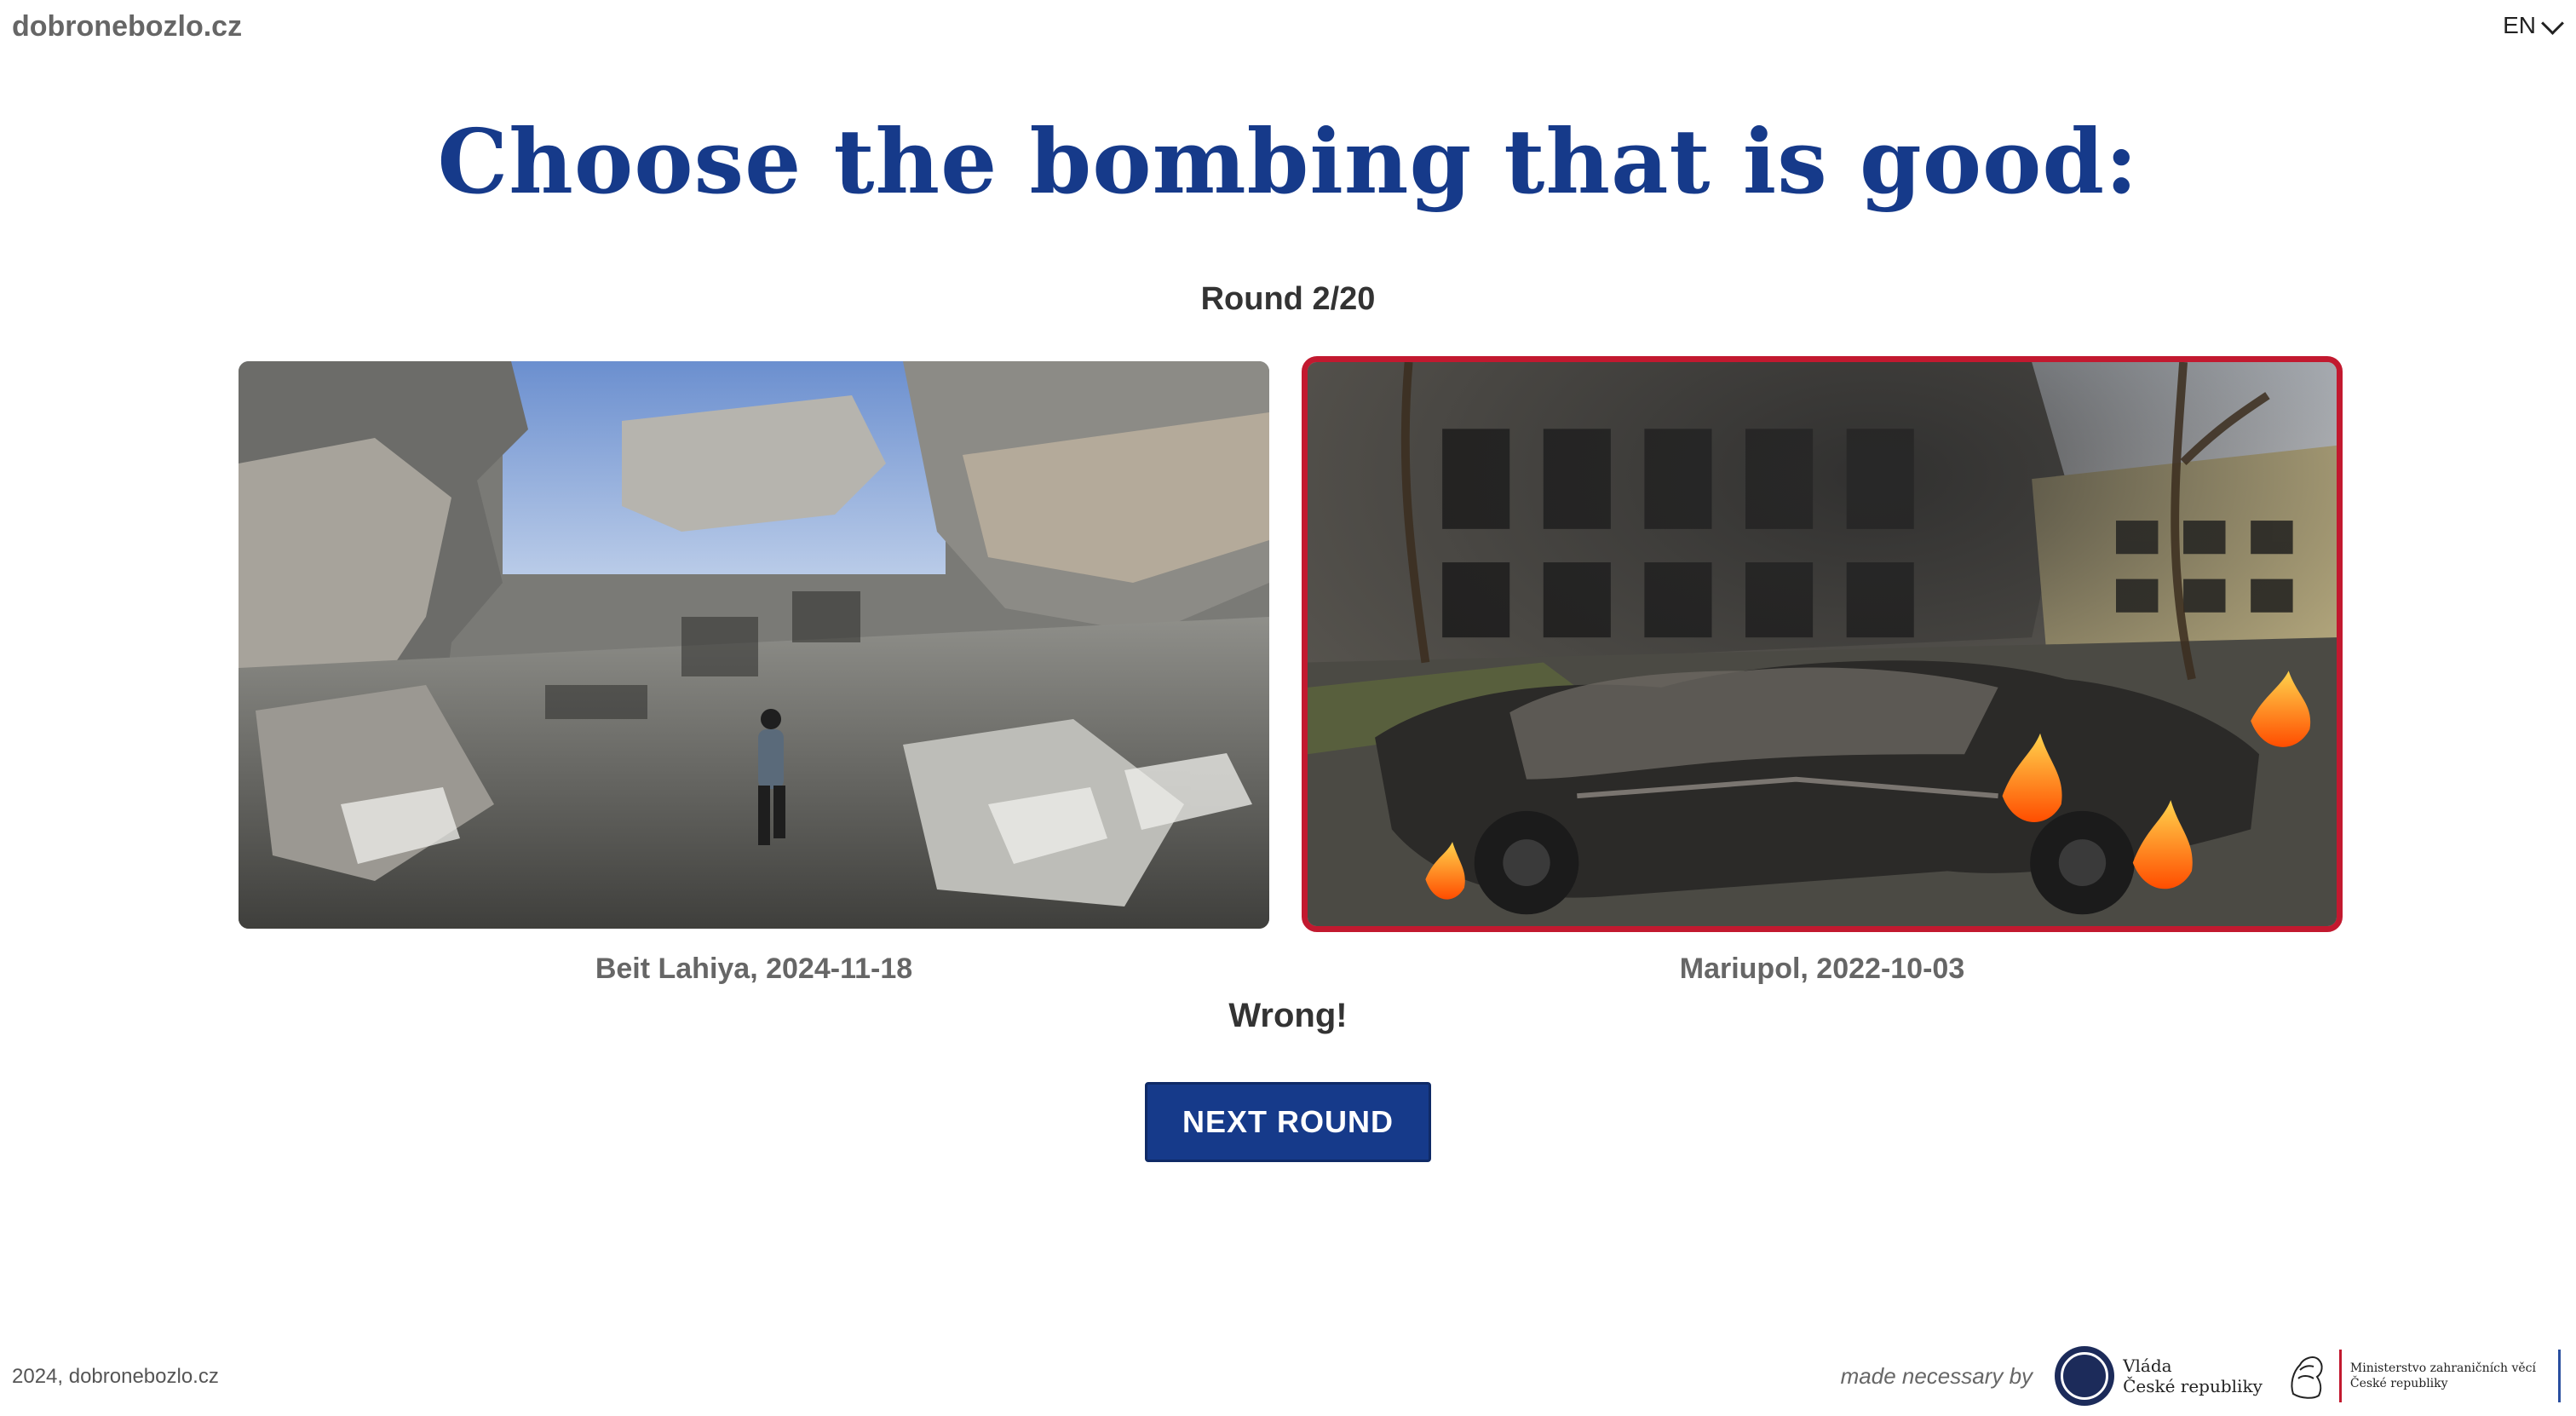  I want to click on footer-end-line, so click(2560, 1376).